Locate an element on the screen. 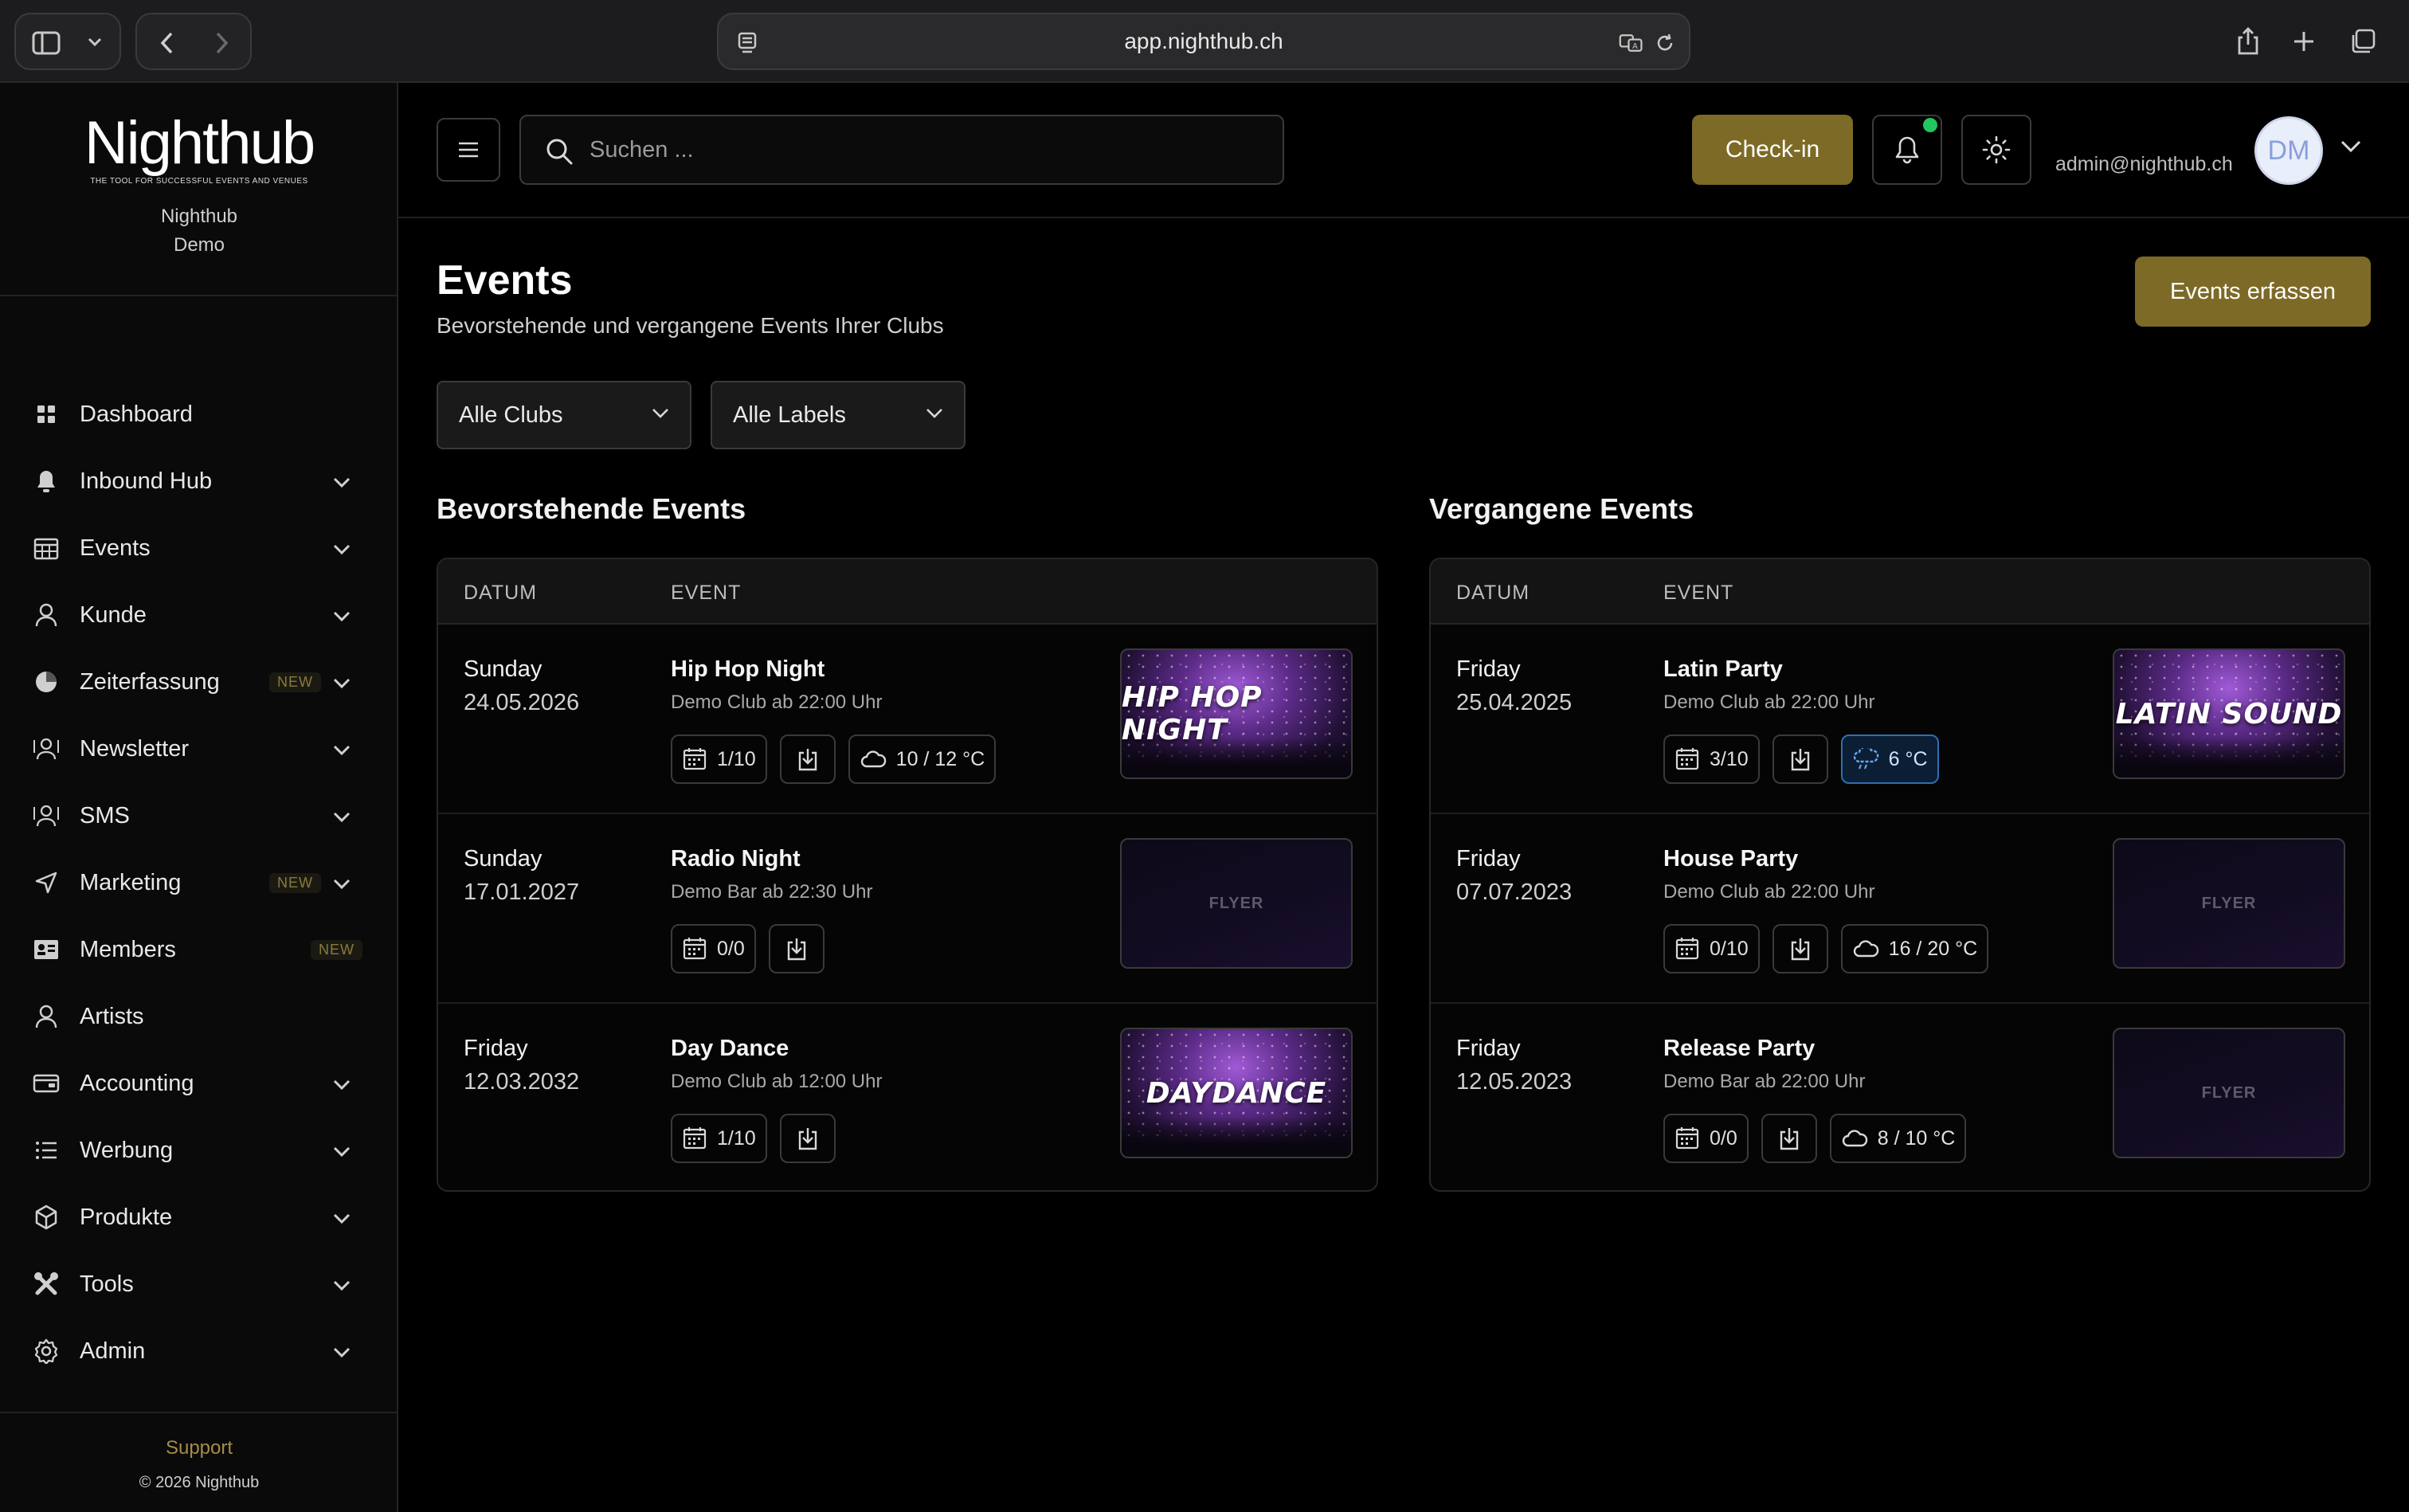  forward-arrow-icon is located at coordinates (221, 43).